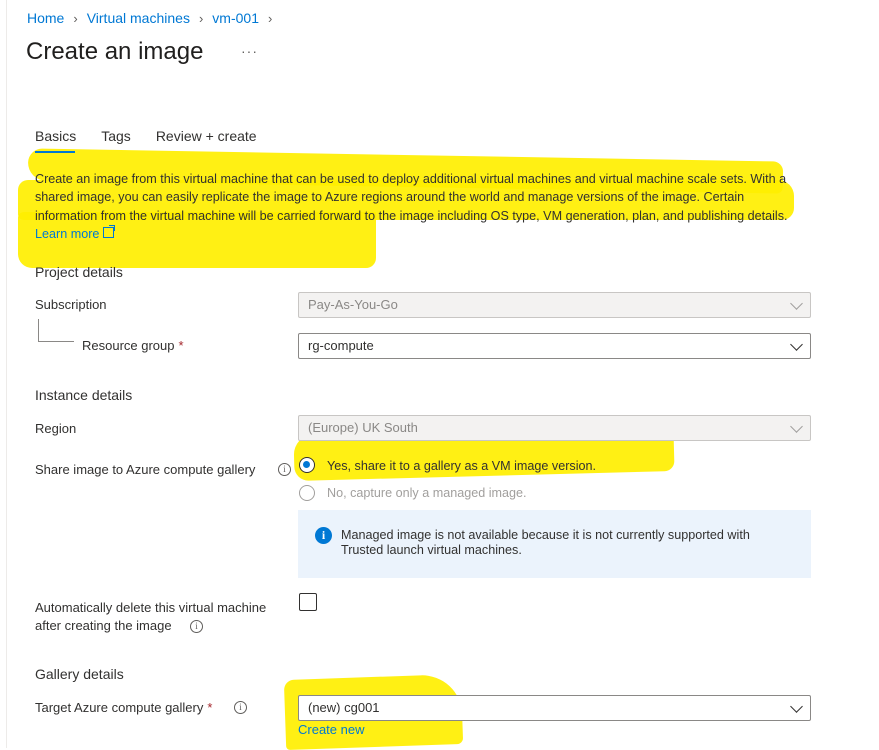 The height and width of the screenshot is (750, 879). Describe the element at coordinates (109, 231) in the screenshot. I see `external-link-icon` at that location.